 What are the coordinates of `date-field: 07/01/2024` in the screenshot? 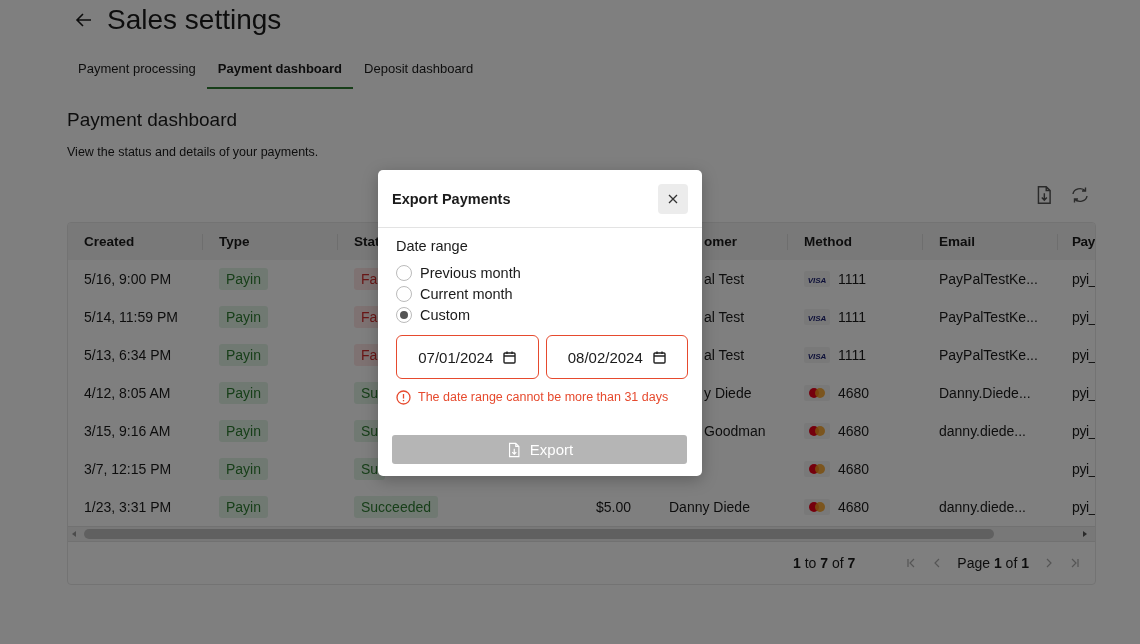 It's located at (467, 357).